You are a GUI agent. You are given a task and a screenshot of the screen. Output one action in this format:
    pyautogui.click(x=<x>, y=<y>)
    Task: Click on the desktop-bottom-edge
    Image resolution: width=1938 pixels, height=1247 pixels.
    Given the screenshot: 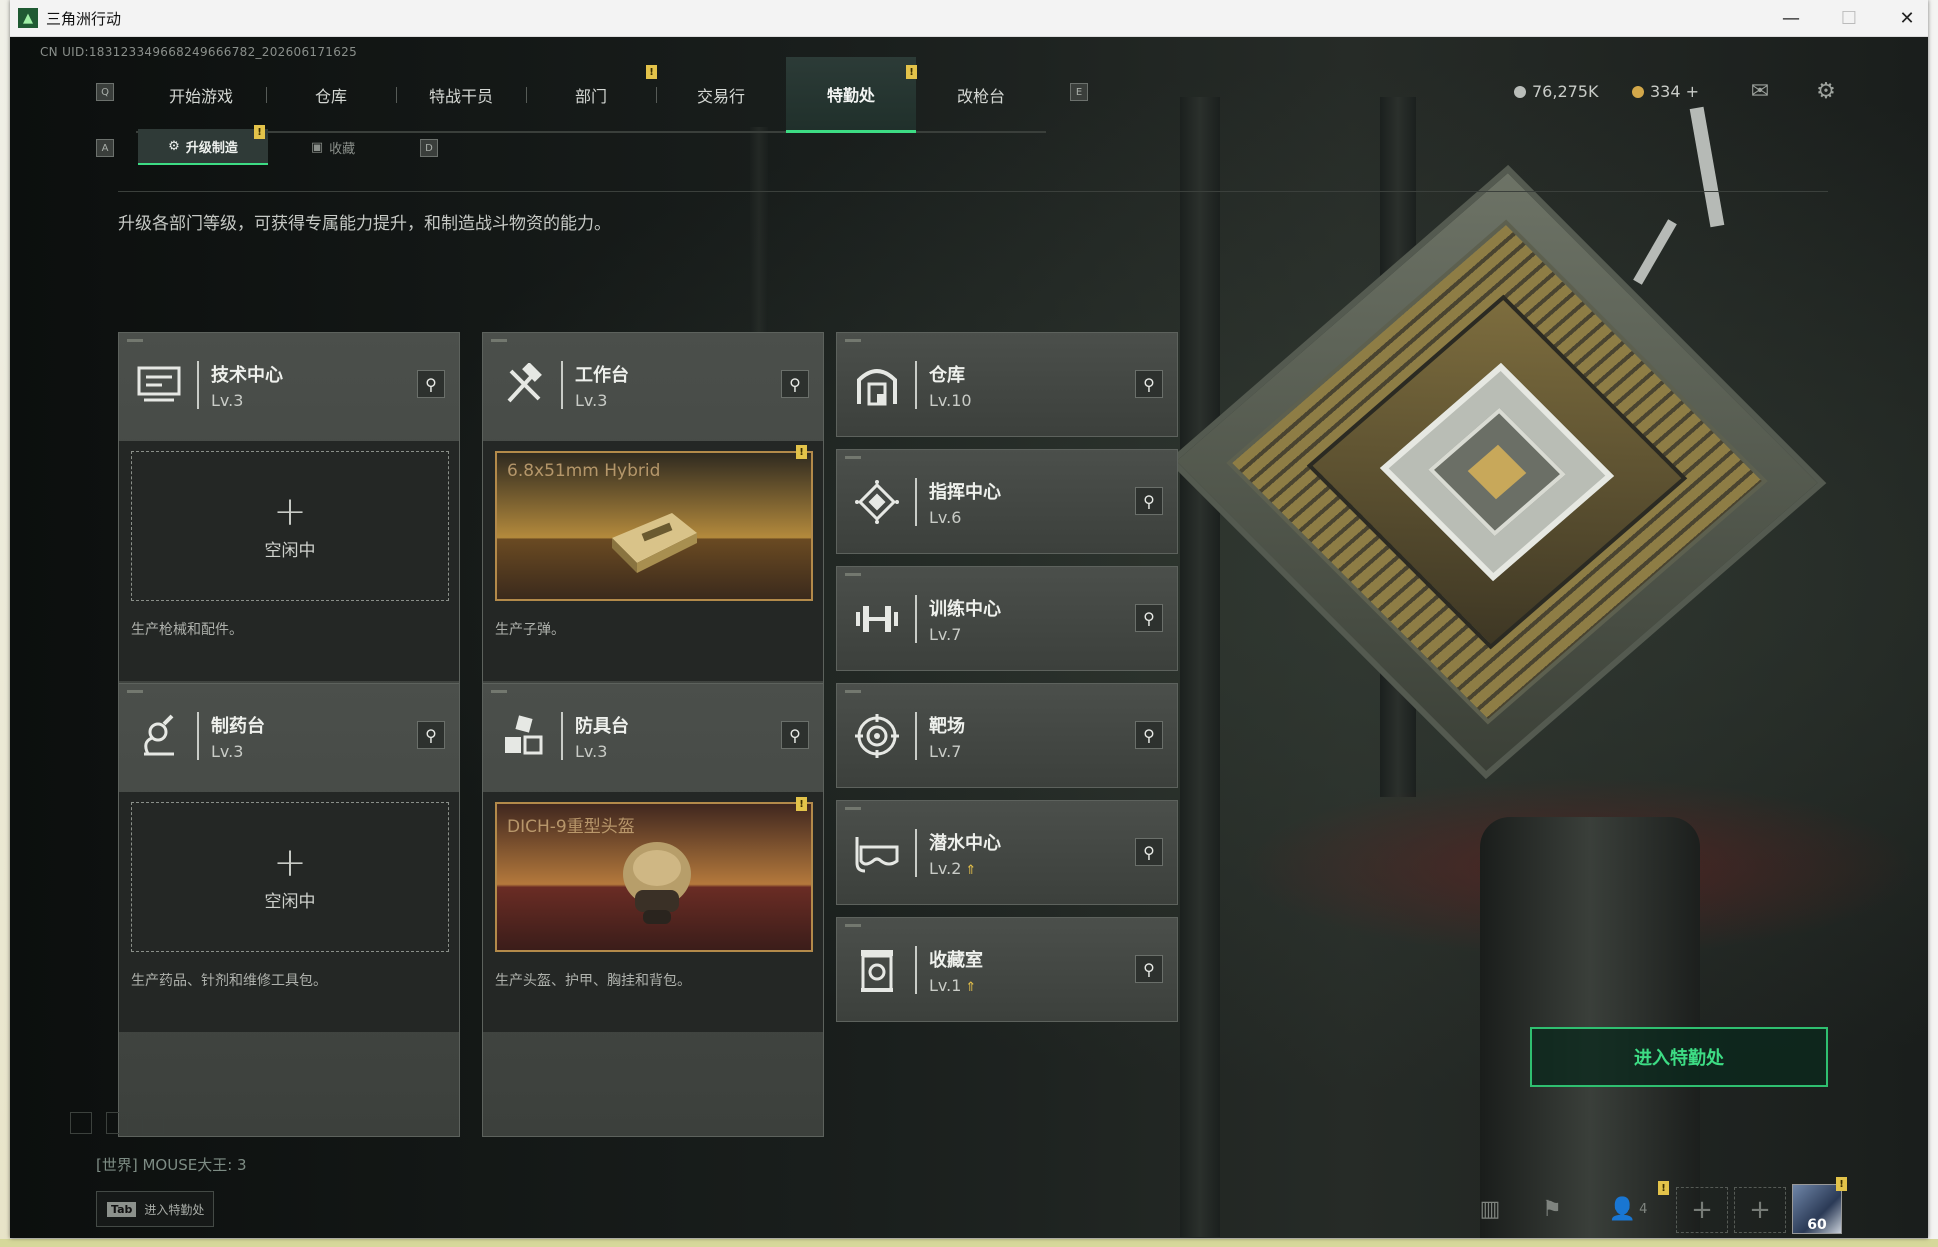 What is the action you would take?
    pyautogui.click(x=969, y=1243)
    